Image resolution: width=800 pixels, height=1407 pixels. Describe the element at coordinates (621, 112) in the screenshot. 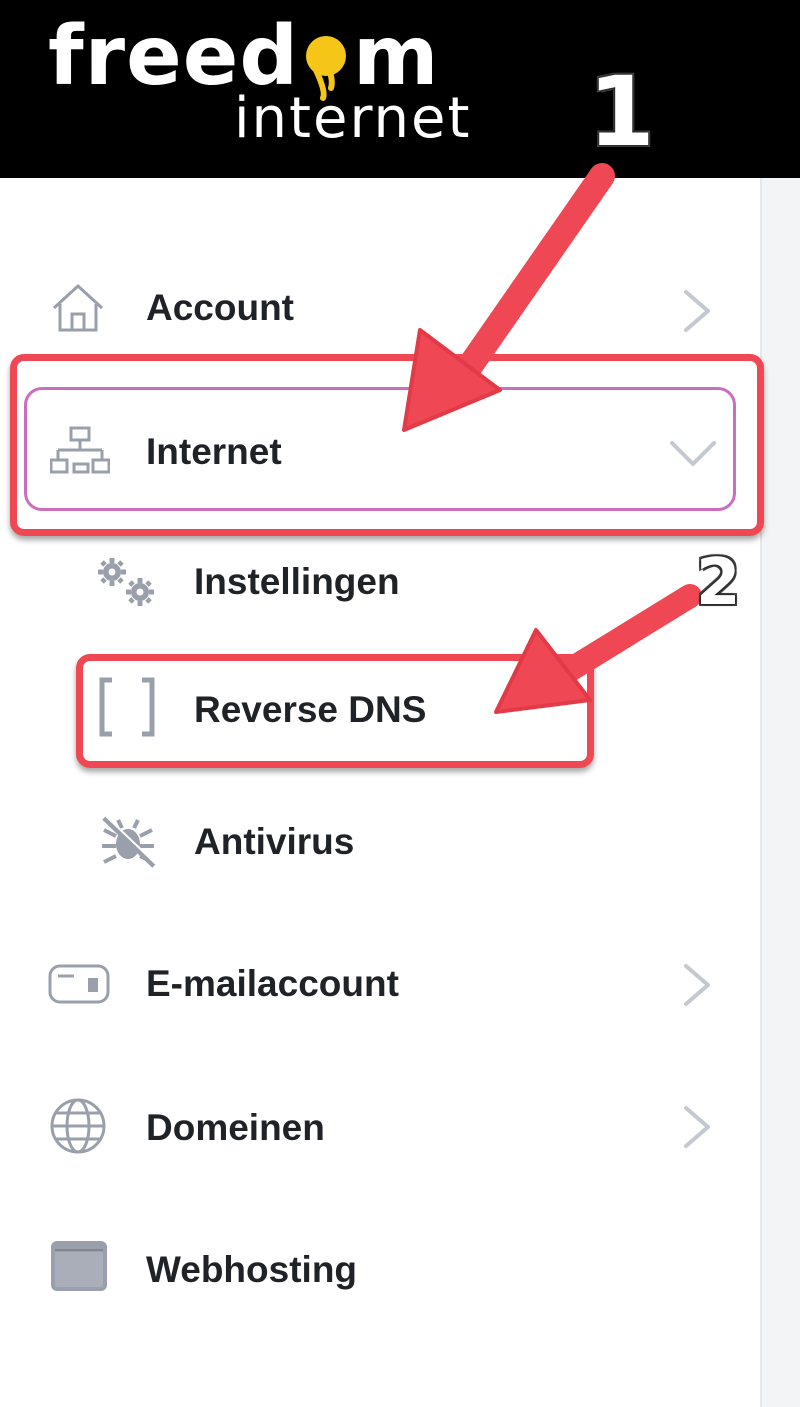

I see `step-badge-1: 1` at that location.